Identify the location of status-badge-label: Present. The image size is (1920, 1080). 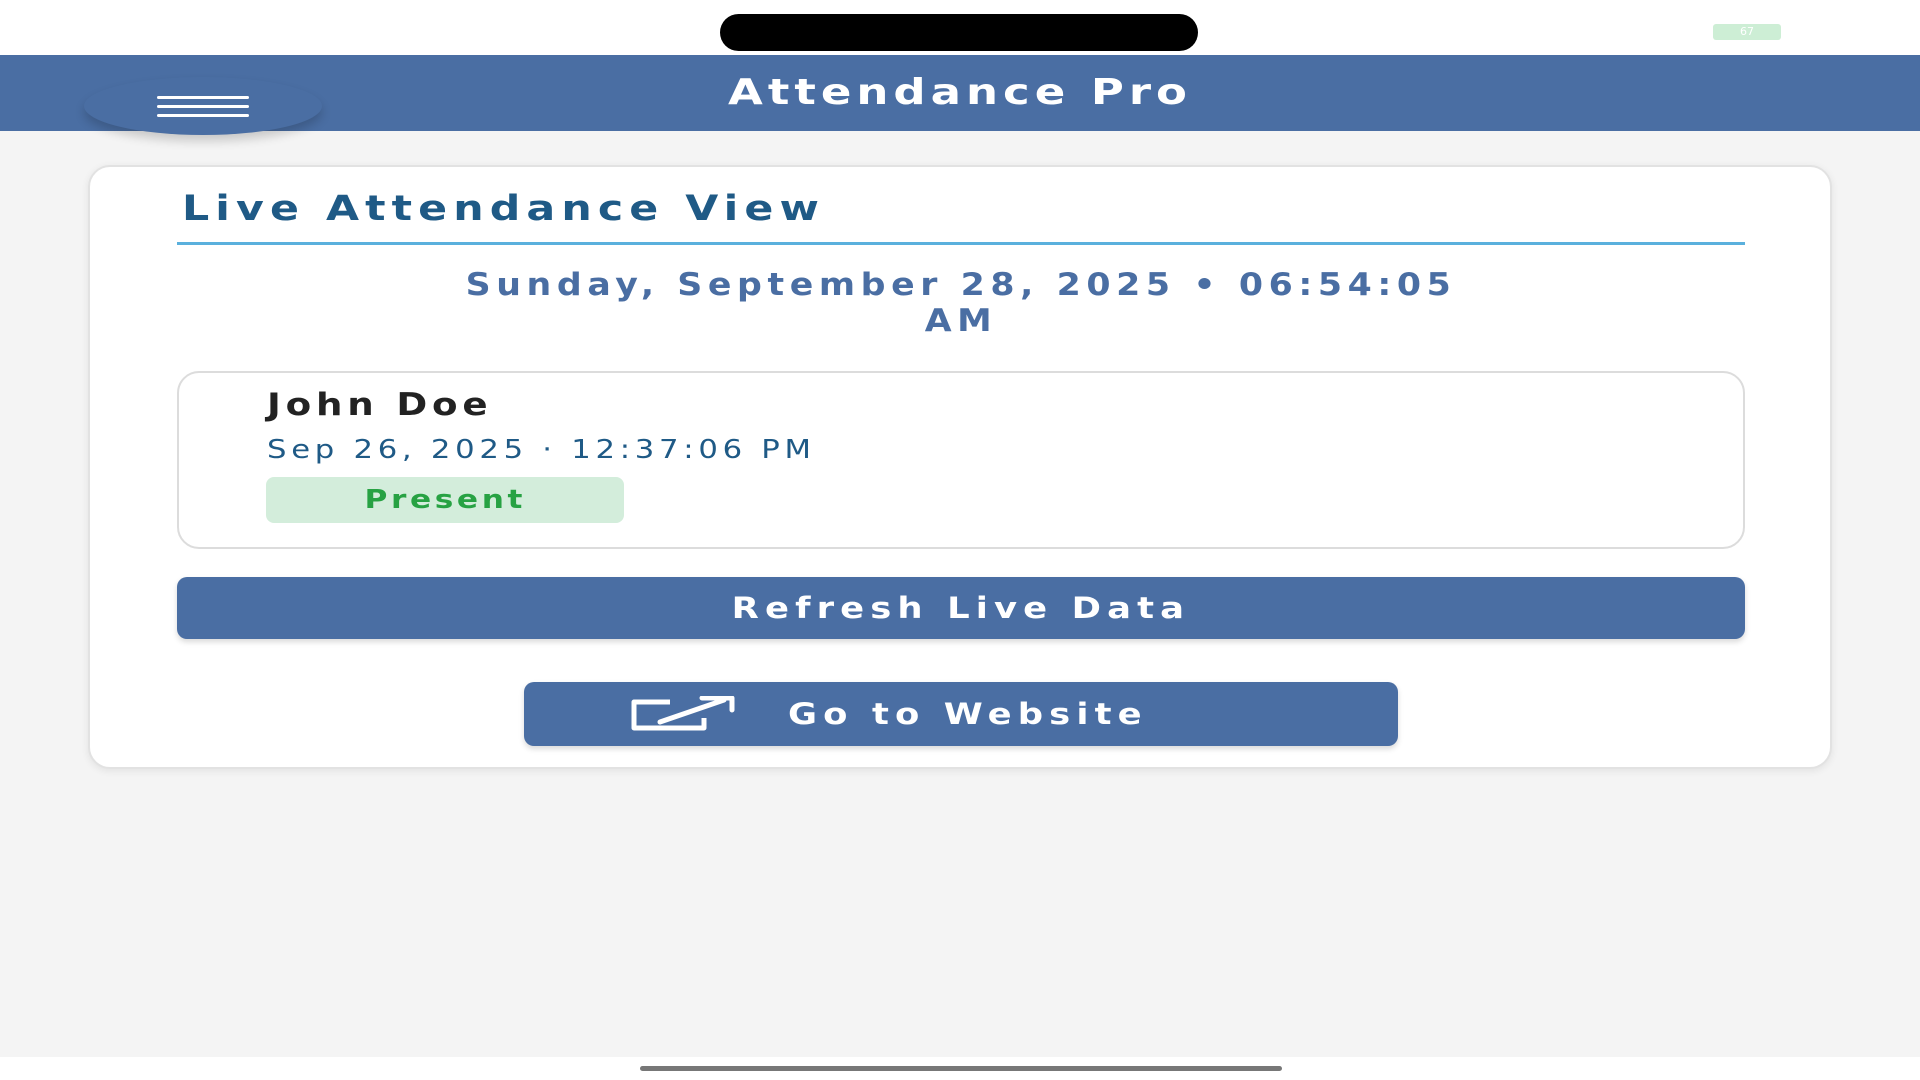
(445, 500).